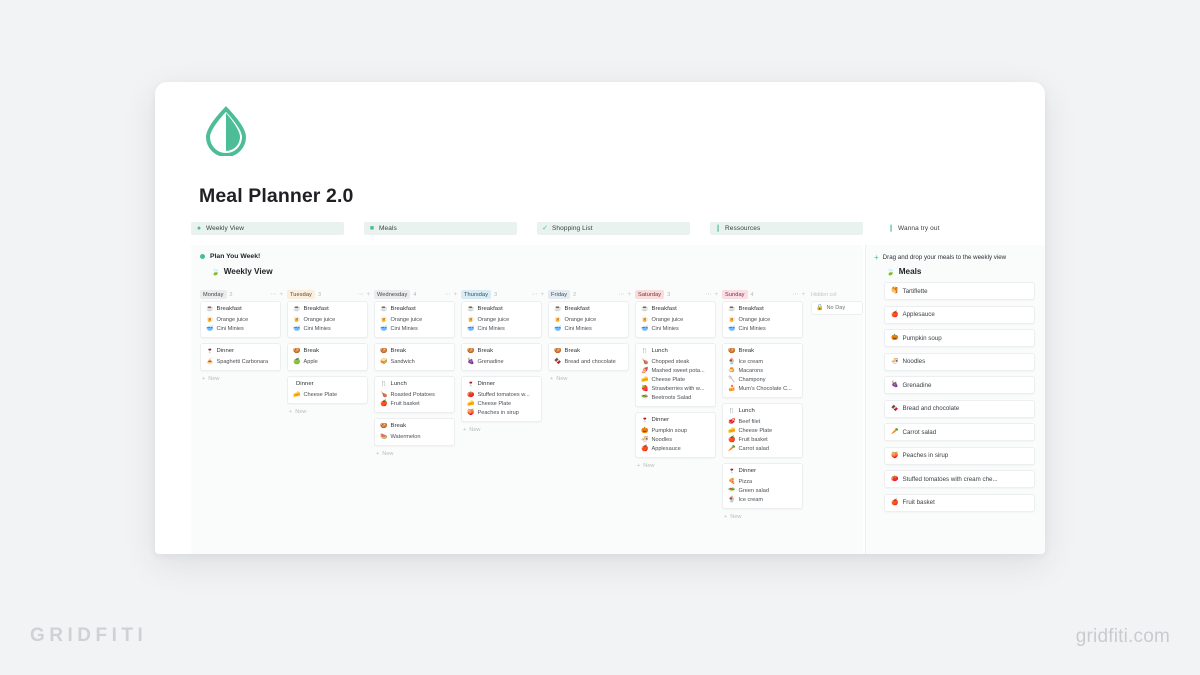 This screenshot has width=1200, height=675. What do you see at coordinates (762, 379) in the screenshot?
I see `meal-item: 🥄 Champony` at bounding box center [762, 379].